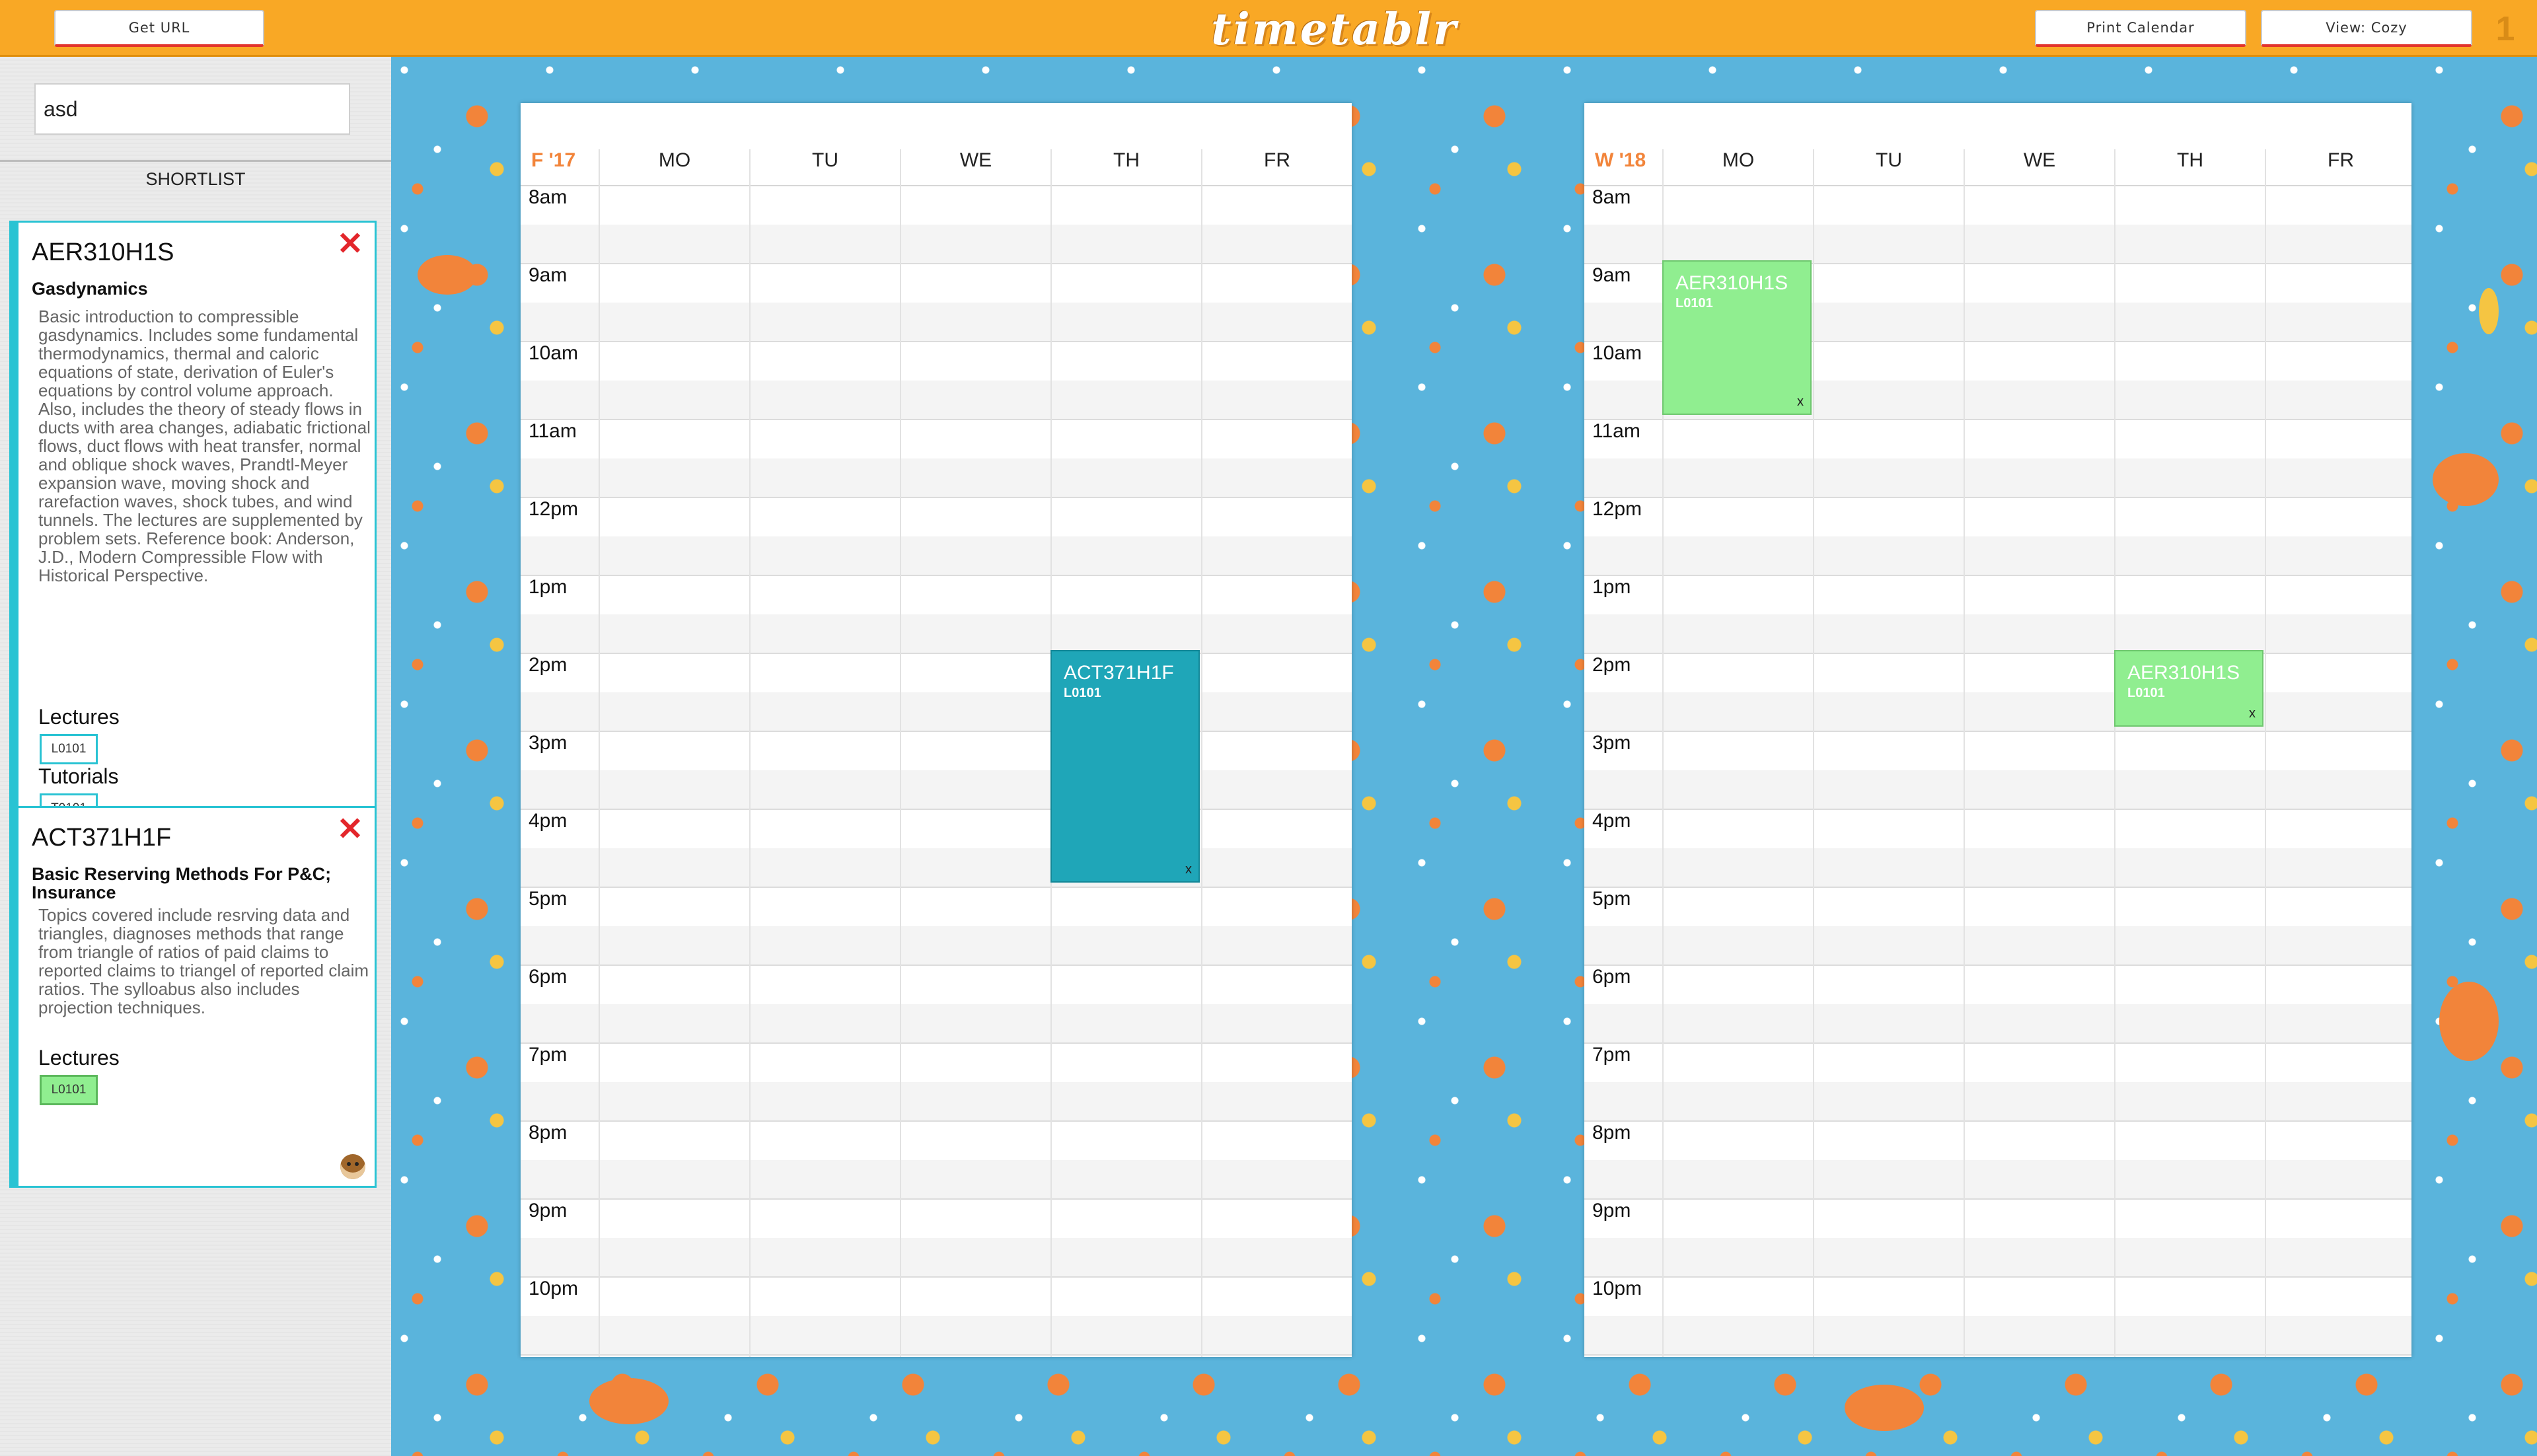  I want to click on hour-row: 2pm, so click(1997, 693).